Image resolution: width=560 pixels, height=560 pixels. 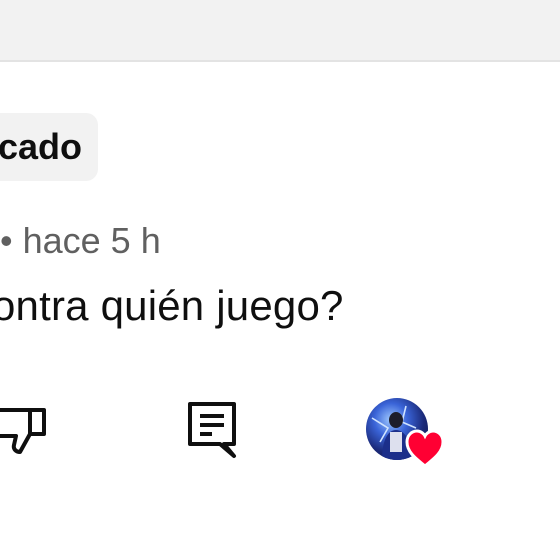 I want to click on comment-meta: • hace 5 h, so click(x=80, y=241).